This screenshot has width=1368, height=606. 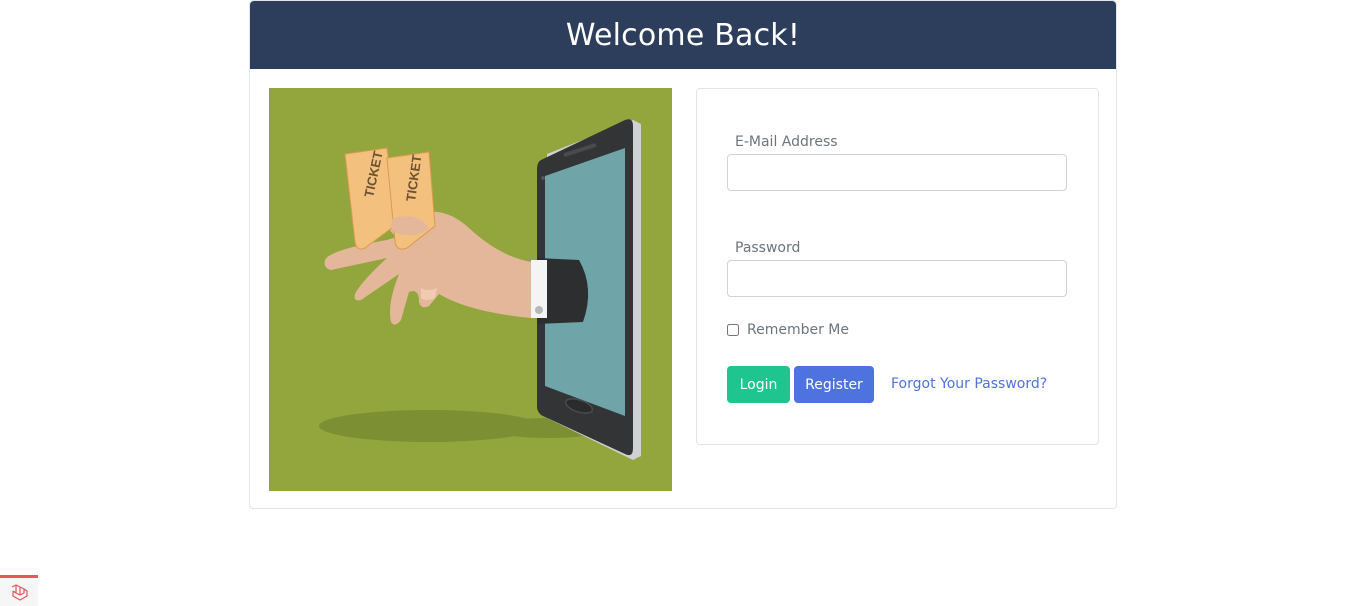 What do you see at coordinates (733, 330) in the screenshot?
I see `remember-checkbox` at bounding box center [733, 330].